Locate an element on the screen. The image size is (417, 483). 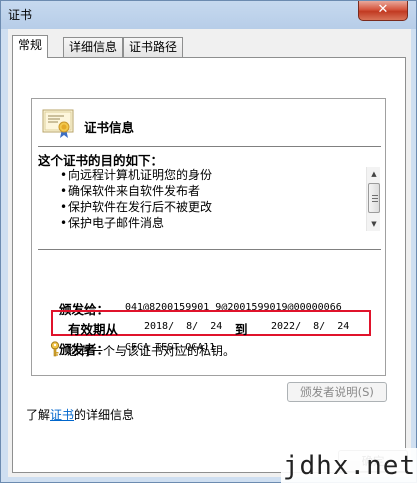
scroll-thumb is located at coordinates (374, 198).